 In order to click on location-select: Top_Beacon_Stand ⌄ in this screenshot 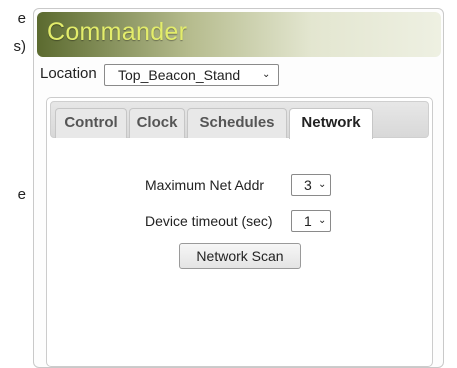, I will do `click(191, 75)`.